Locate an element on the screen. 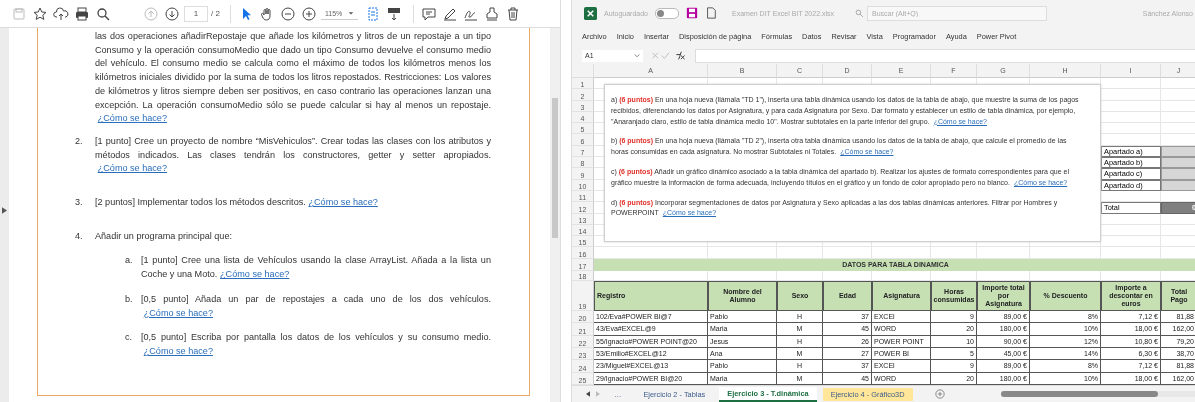 This screenshot has height=402, width=1195. caret-icon is located at coordinates (351, 13).